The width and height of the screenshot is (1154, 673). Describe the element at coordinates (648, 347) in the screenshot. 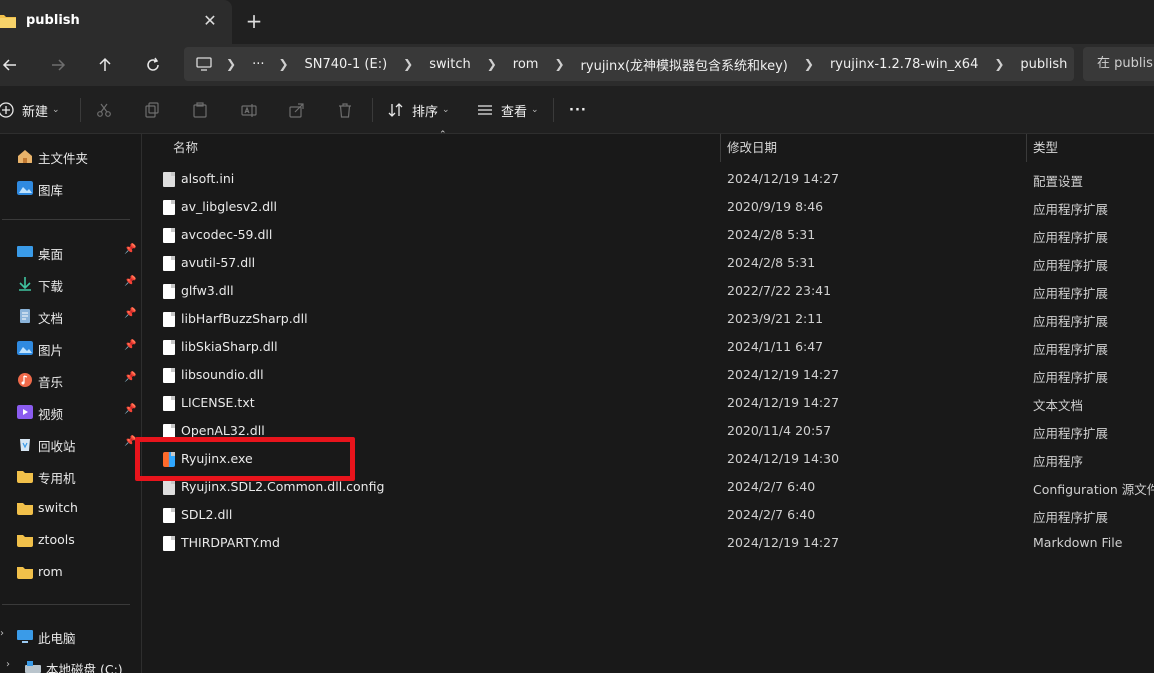

I see `file-row: libSkiaSharp.dll 2024/1/11 6:47 应用程序扩展` at that location.